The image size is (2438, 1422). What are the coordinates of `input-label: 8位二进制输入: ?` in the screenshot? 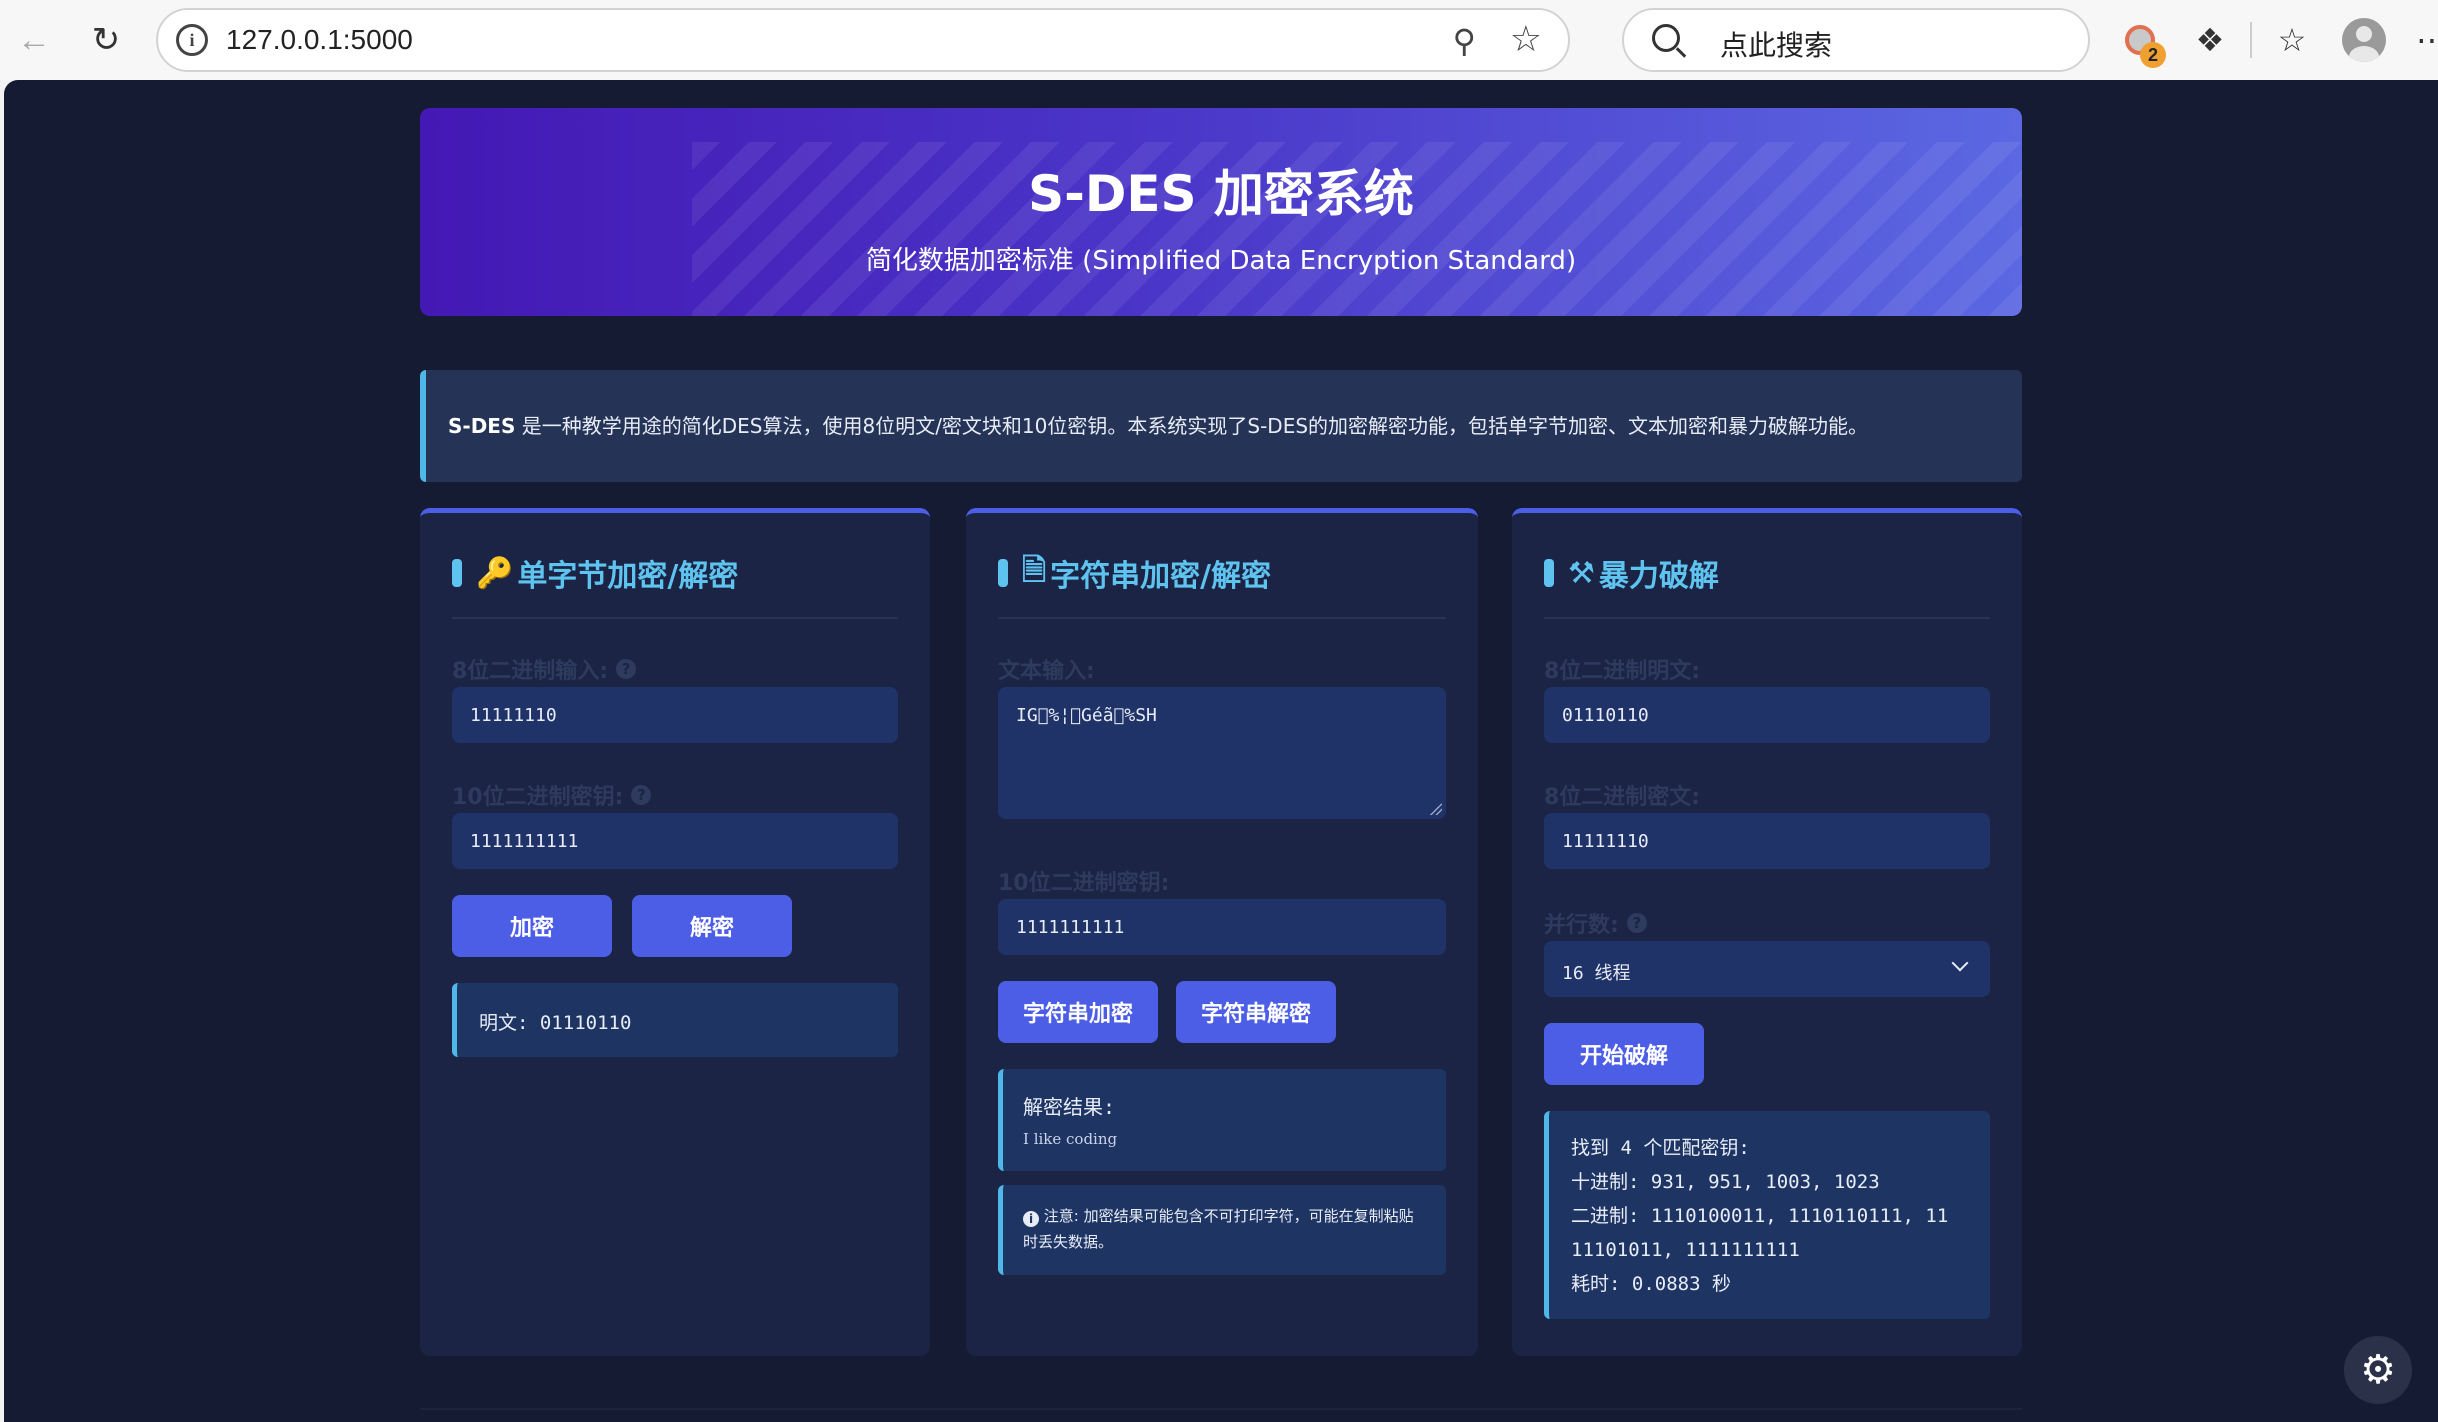 It's located at (544, 669).